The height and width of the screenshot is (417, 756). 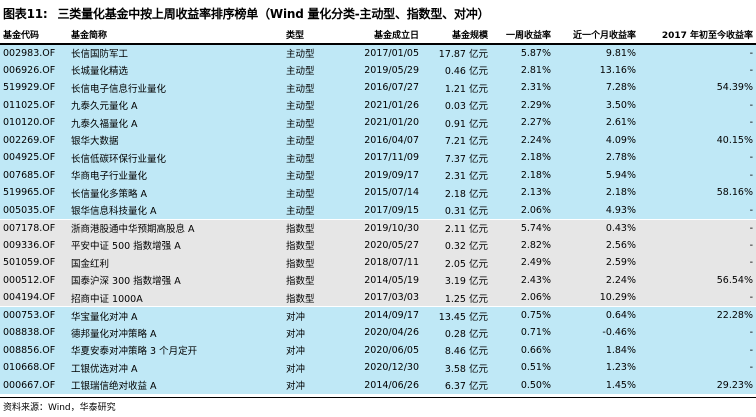 I want to click on cell-fund-code: 005035.OF, so click(x=34, y=210).